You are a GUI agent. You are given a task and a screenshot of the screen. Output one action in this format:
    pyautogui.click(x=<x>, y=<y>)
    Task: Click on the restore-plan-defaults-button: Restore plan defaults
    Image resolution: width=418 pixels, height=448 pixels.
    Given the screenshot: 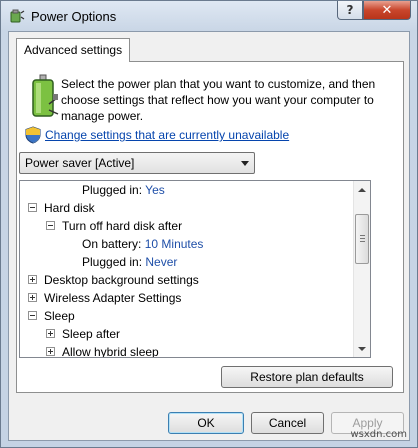 What is the action you would take?
    pyautogui.click(x=307, y=377)
    